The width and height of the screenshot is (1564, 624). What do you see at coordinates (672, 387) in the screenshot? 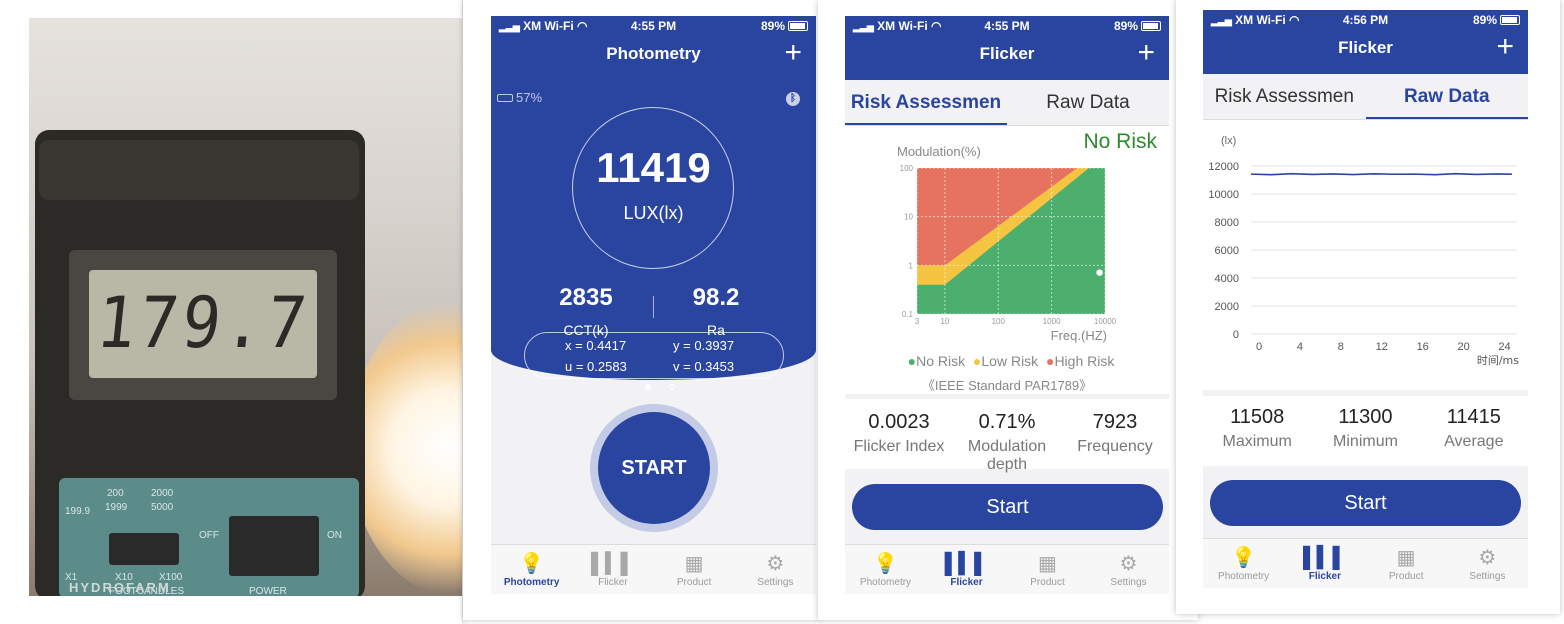
I see `page-dot` at bounding box center [672, 387].